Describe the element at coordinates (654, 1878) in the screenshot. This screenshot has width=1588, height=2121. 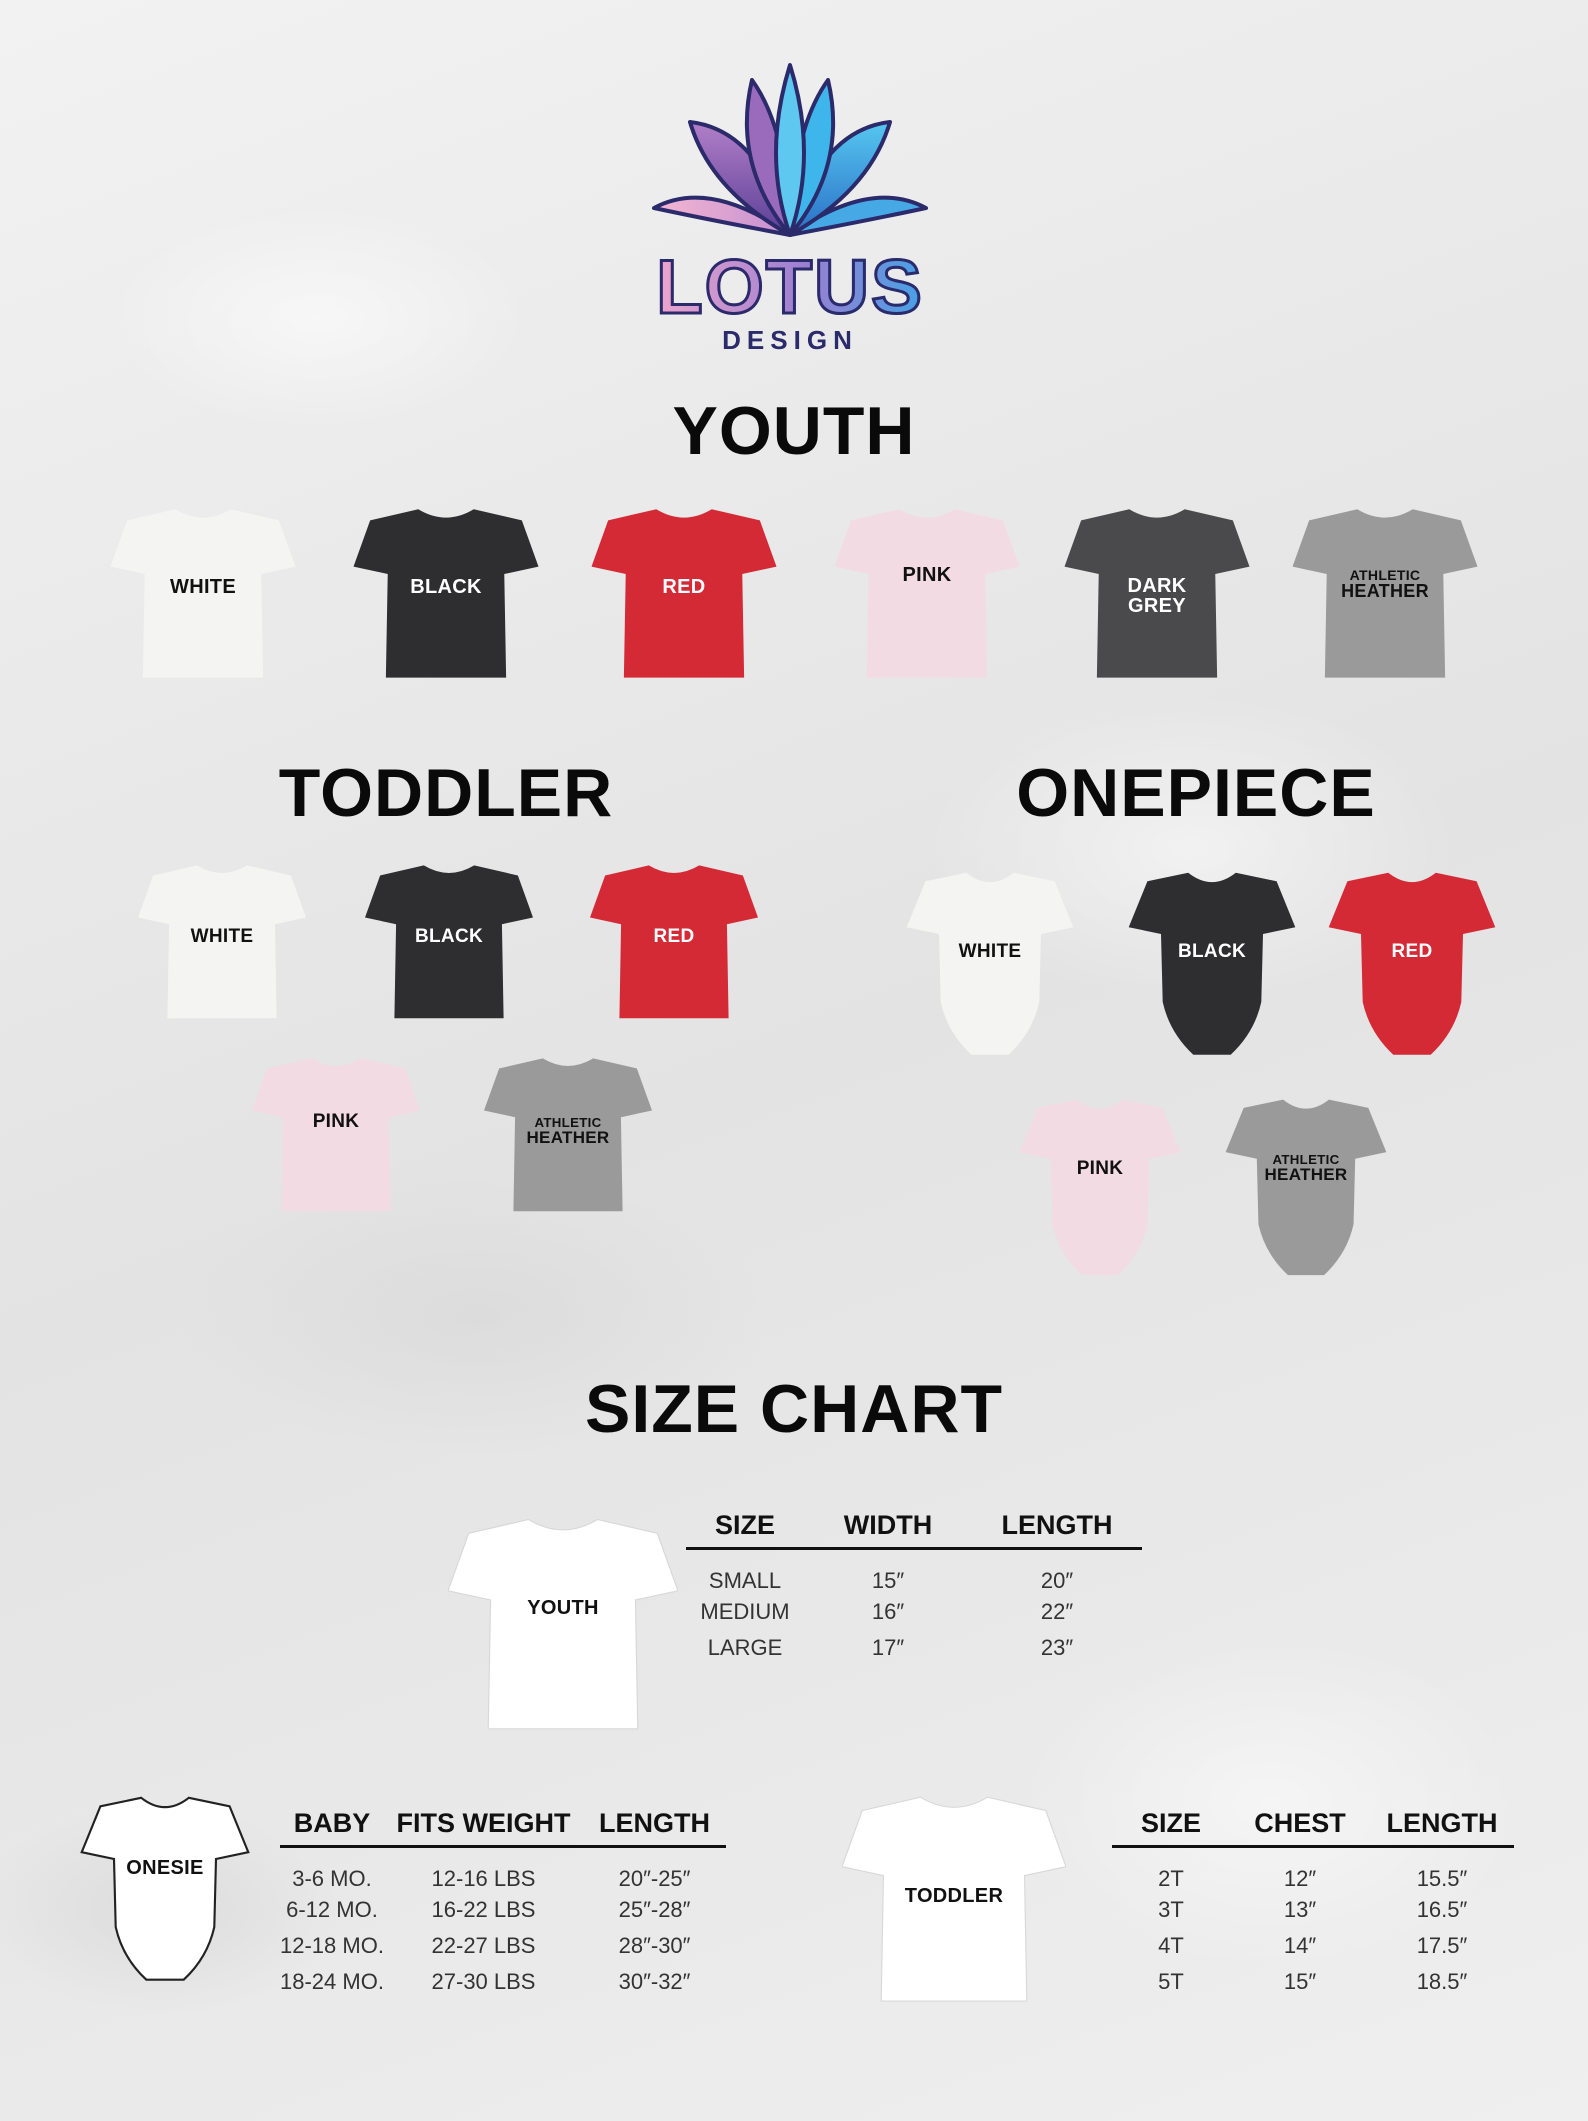
I see `table-cell: 20″-25″` at that location.